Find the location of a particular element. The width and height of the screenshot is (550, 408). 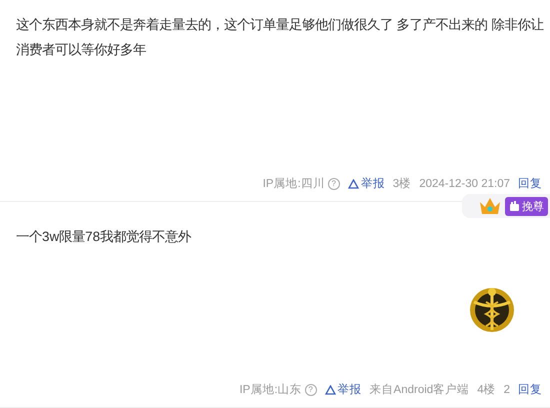

ip-location: IP属地:山东 is located at coordinates (270, 389).